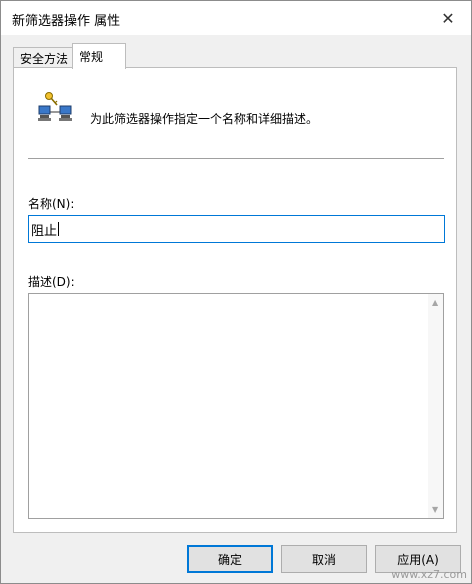 This screenshot has height=584, width=472. I want to click on cancel-button: 取消, so click(324, 559).